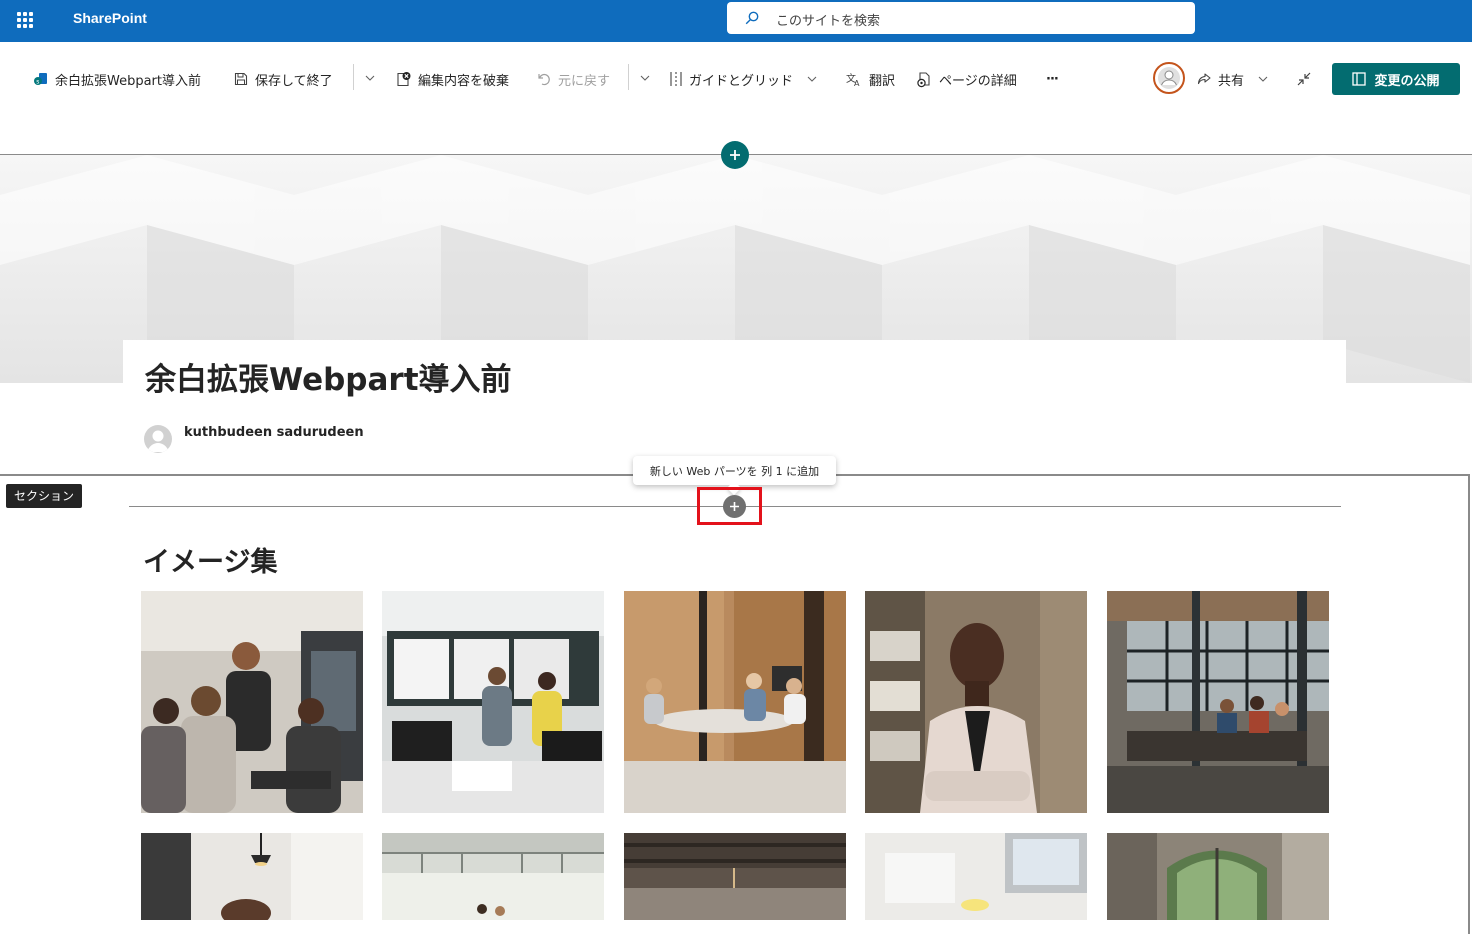 Image resolution: width=1472 pixels, height=934 pixels. Describe the element at coordinates (752, 18) in the screenshot. I see `search-icon` at that location.